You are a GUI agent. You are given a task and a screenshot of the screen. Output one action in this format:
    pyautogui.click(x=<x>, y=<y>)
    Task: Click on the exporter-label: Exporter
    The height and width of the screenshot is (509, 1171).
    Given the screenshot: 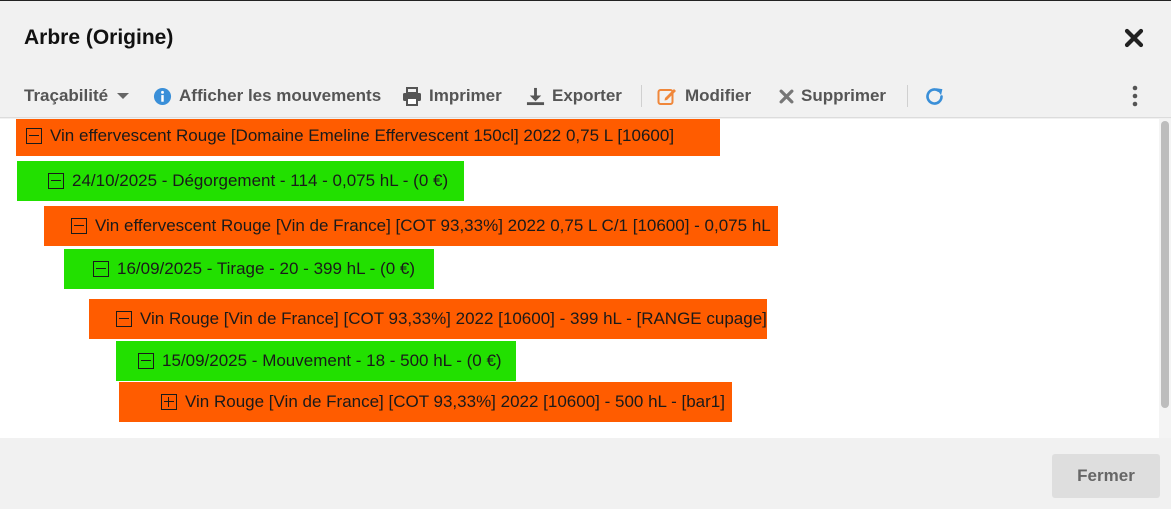 What is the action you would take?
    pyautogui.click(x=587, y=95)
    